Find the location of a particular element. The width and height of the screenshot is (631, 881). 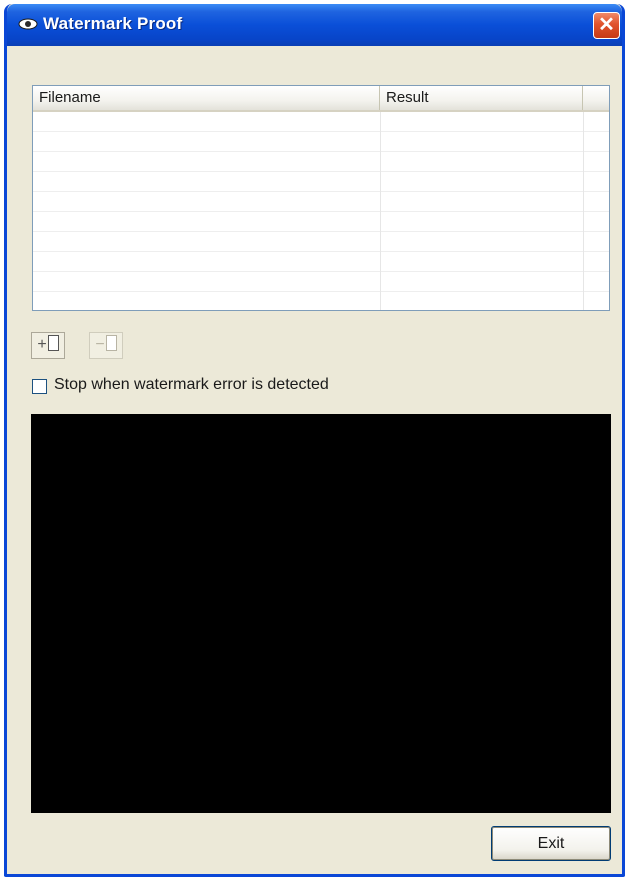

close-icon: ✕ is located at coordinates (606, 25).